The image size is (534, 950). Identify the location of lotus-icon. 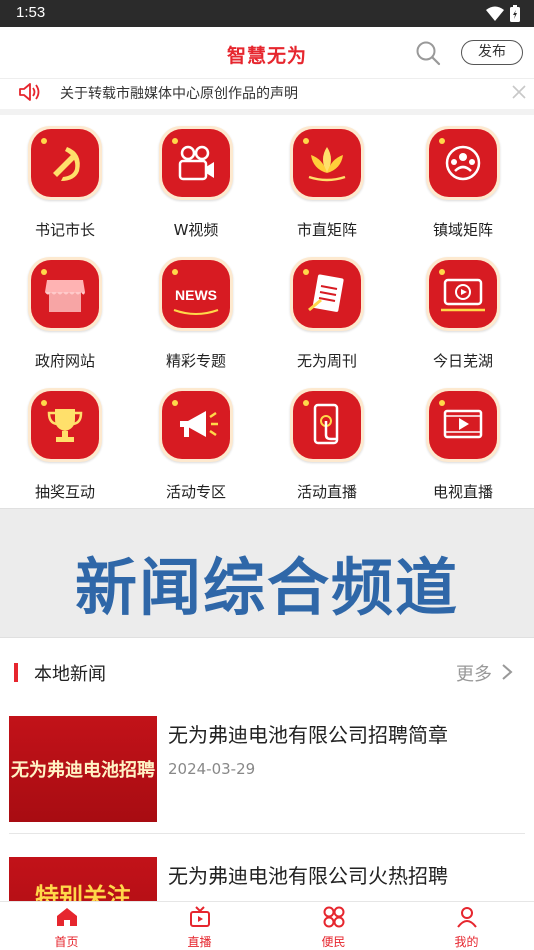
(327, 163).